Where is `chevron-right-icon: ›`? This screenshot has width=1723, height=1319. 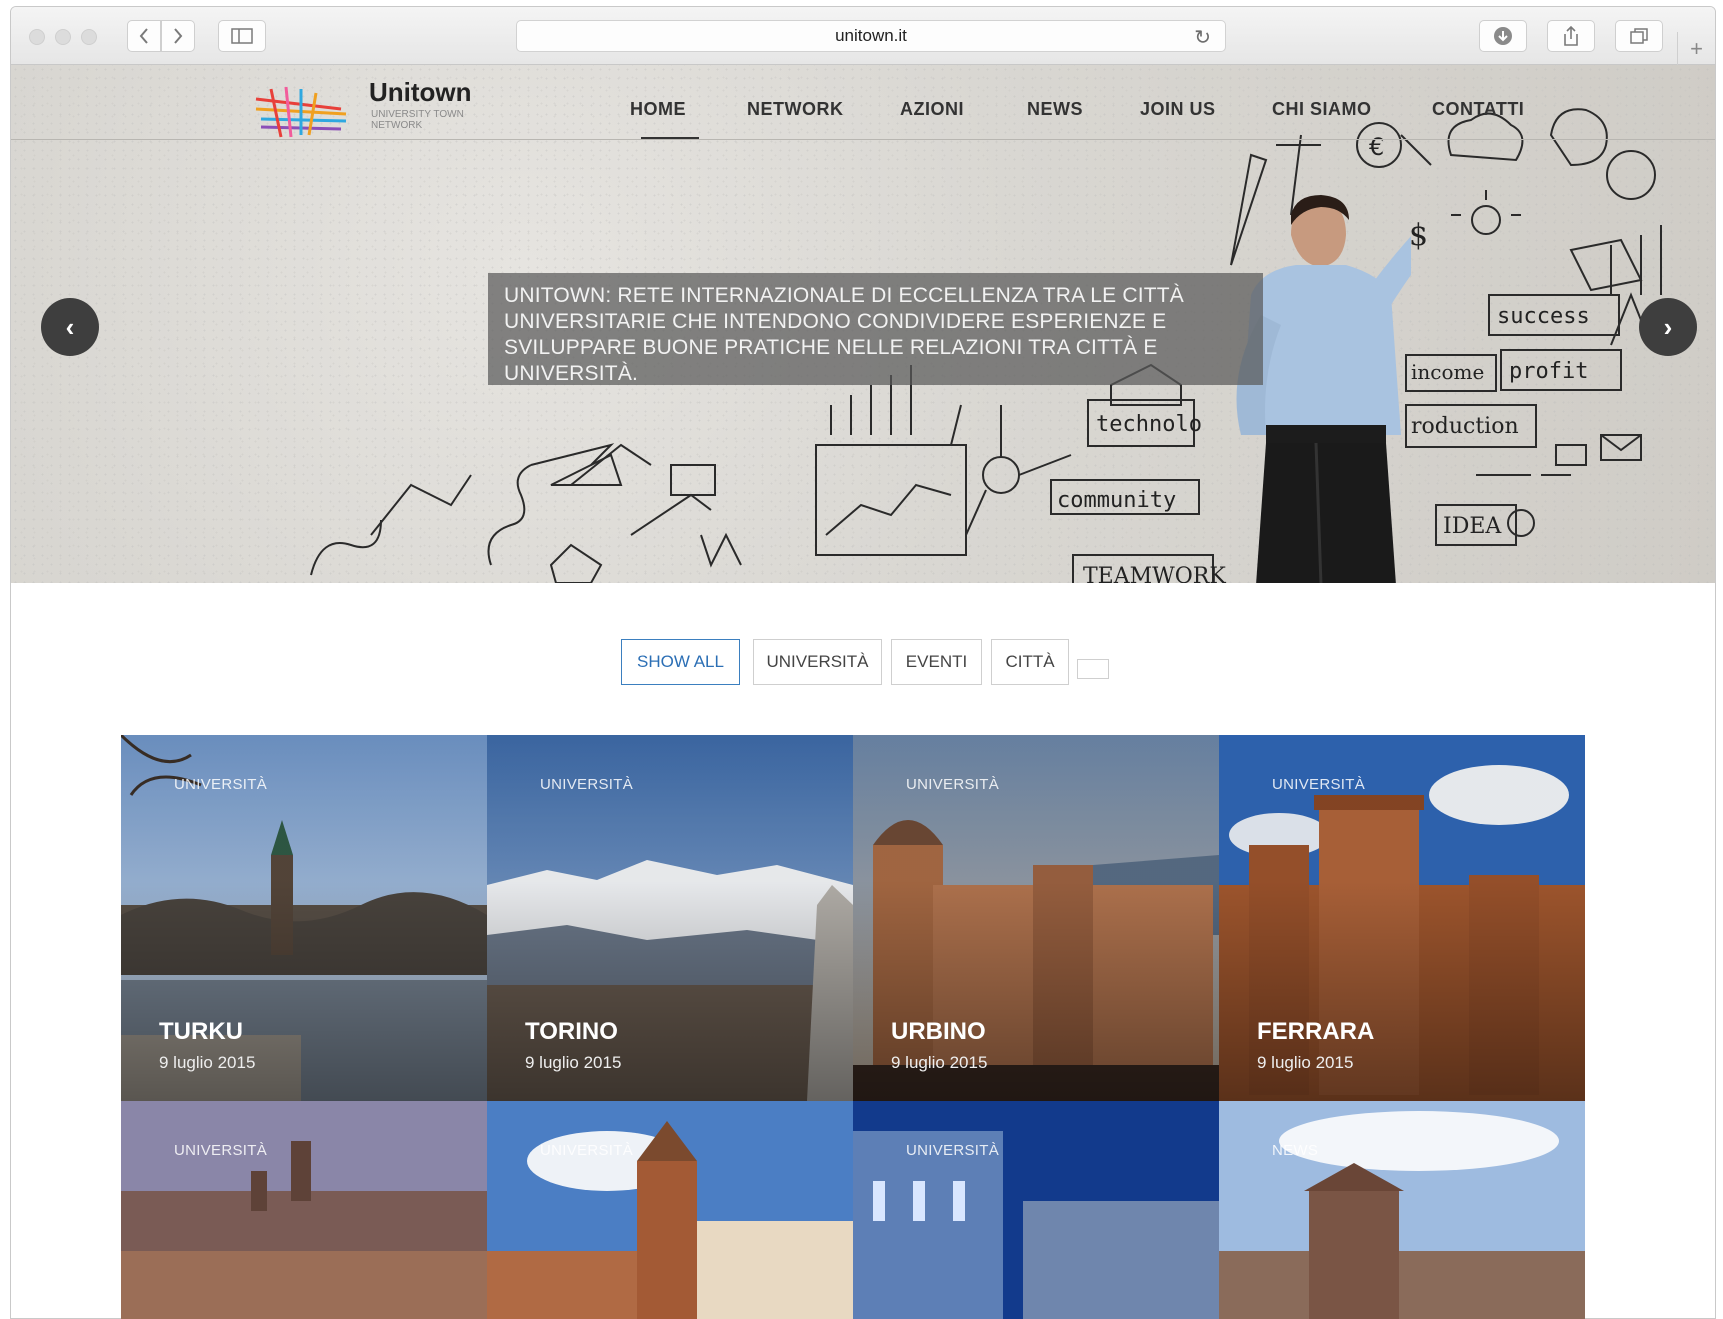 chevron-right-icon: › is located at coordinates (1668, 326).